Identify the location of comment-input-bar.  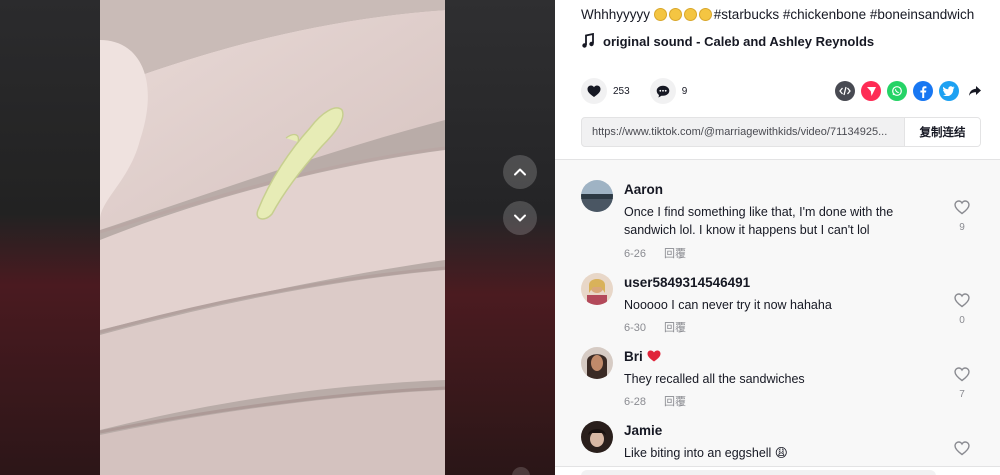
(777, 470).